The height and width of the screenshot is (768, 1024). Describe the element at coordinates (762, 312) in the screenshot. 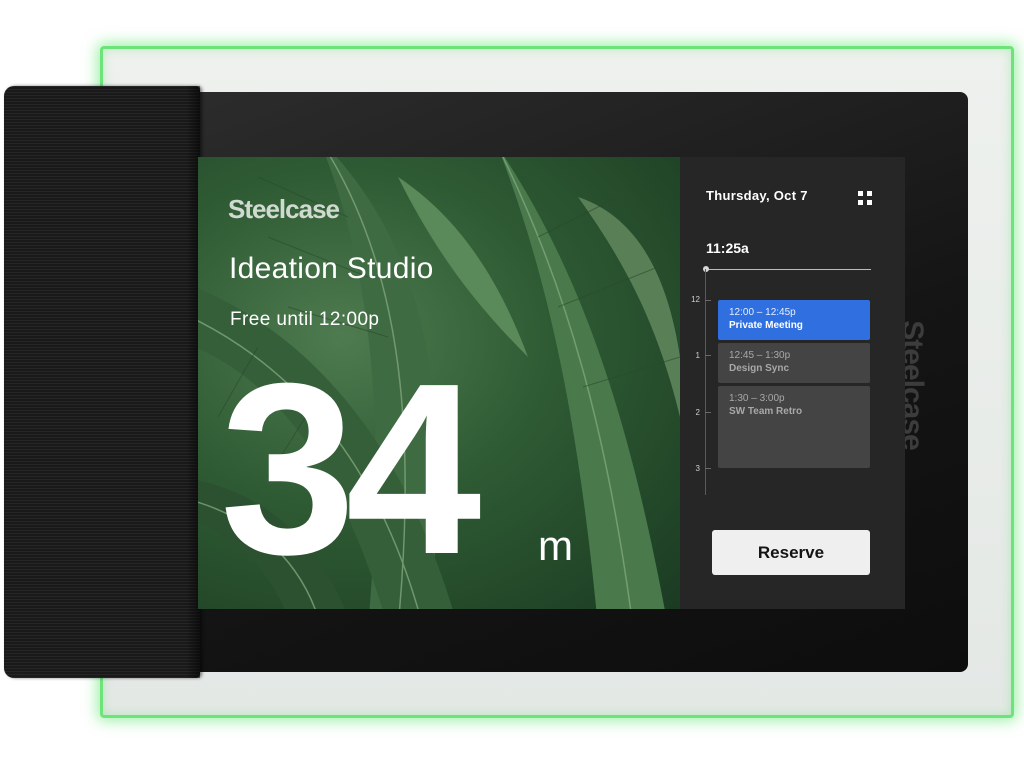

I see `event-time: 12:00 – 12:45p` at that location.